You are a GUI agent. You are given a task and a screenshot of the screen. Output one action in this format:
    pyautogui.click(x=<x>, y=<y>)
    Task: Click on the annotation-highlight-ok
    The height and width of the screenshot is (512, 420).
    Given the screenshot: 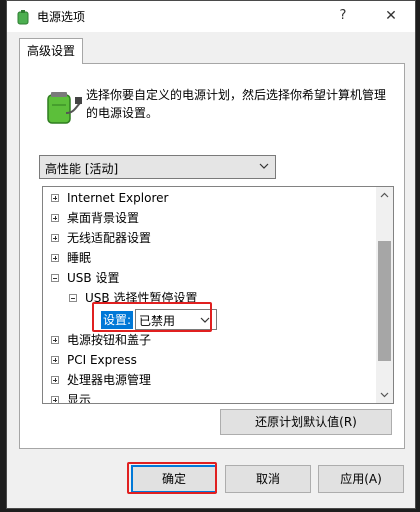 What is the action you would take?
    pyautogui.click(x=172, y=478)
    